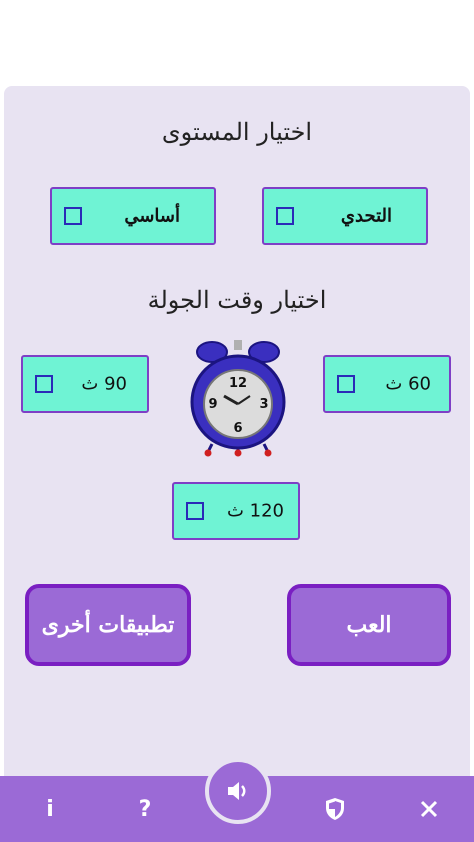 The image size is (474, 842). Describe the element at coordinates (237, 428) in the screenshot. I see `clock-number-6: 6` at that location.